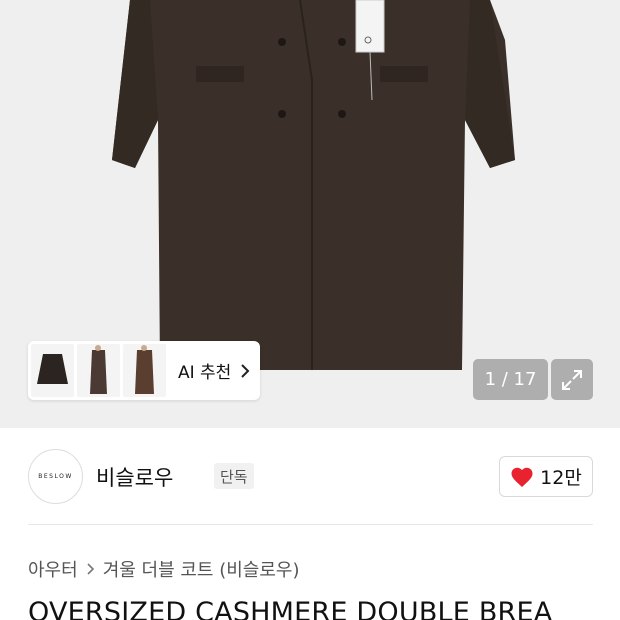 The image size is (620, 620). I want to click on breadcrumb-item-outer: 아우터, so click(53, 569).